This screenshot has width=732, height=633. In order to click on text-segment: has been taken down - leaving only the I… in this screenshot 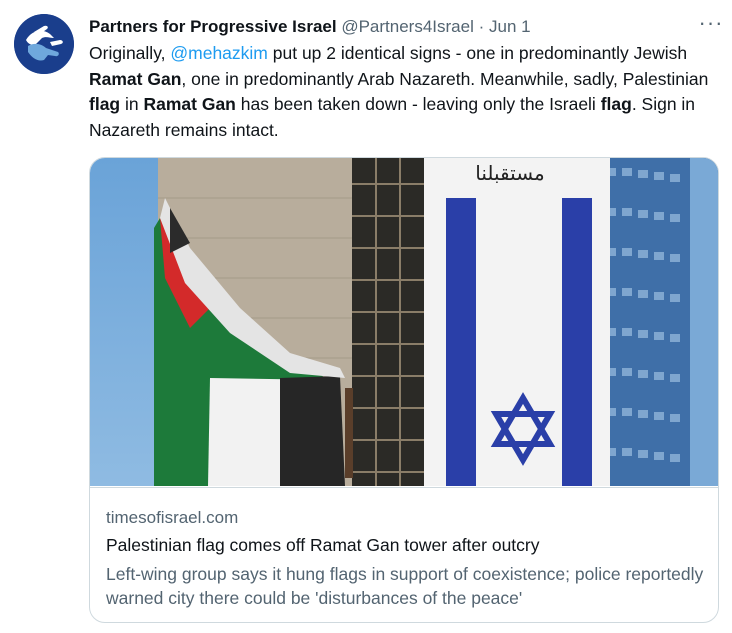, I will do `click(418, 104)`.